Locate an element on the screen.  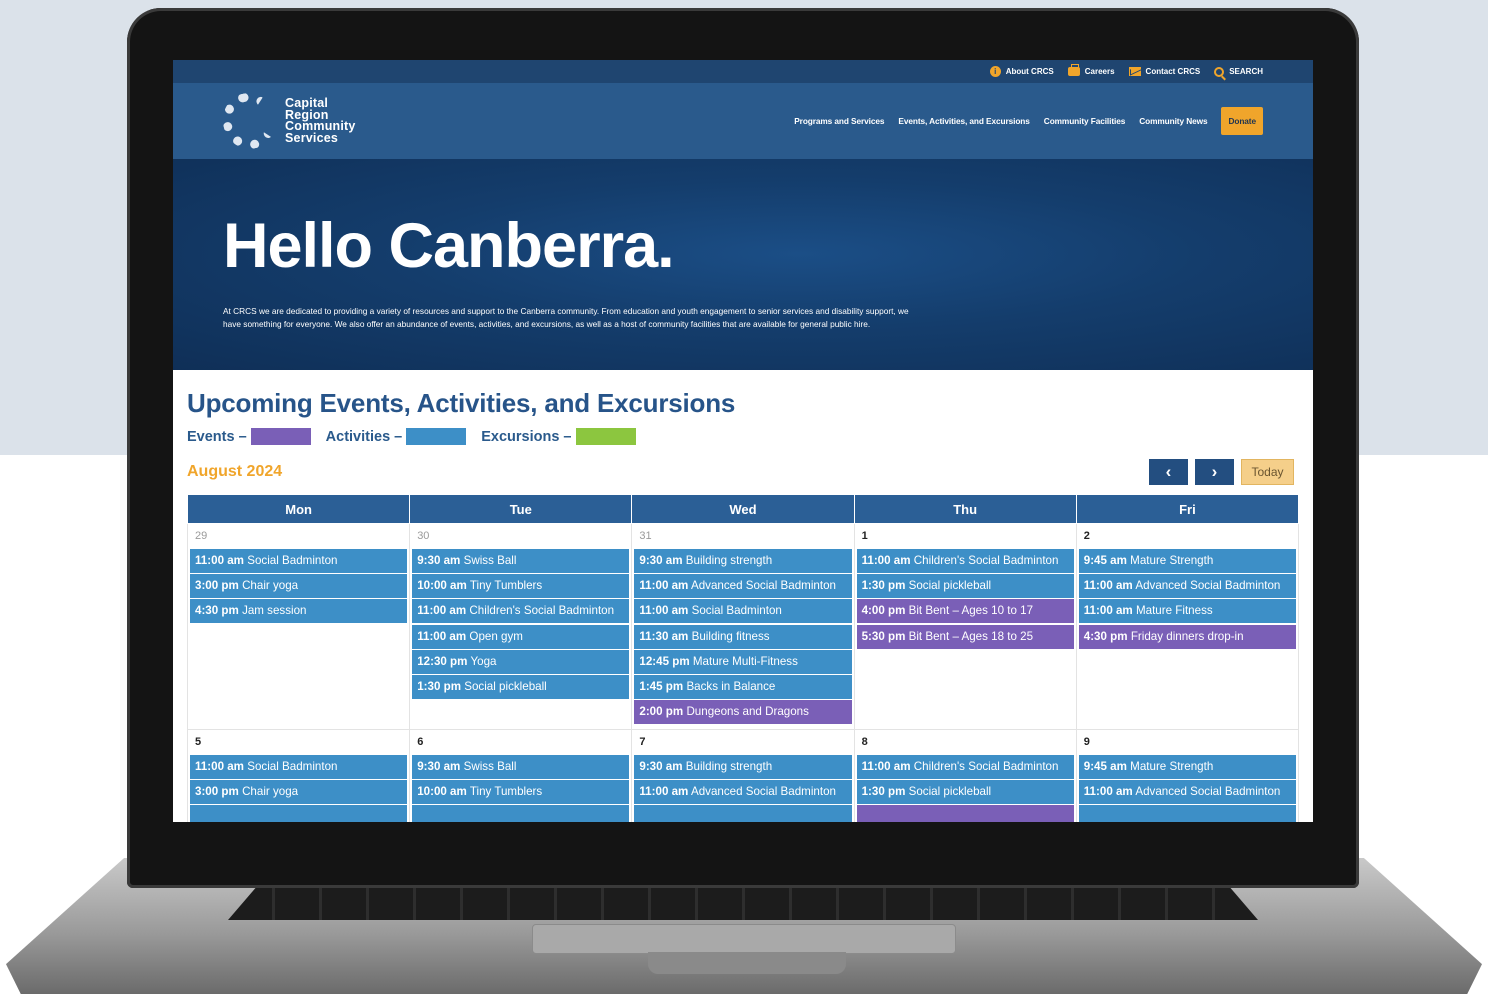
entry-time: 12:30 pm is located at coordinates (442, 661).